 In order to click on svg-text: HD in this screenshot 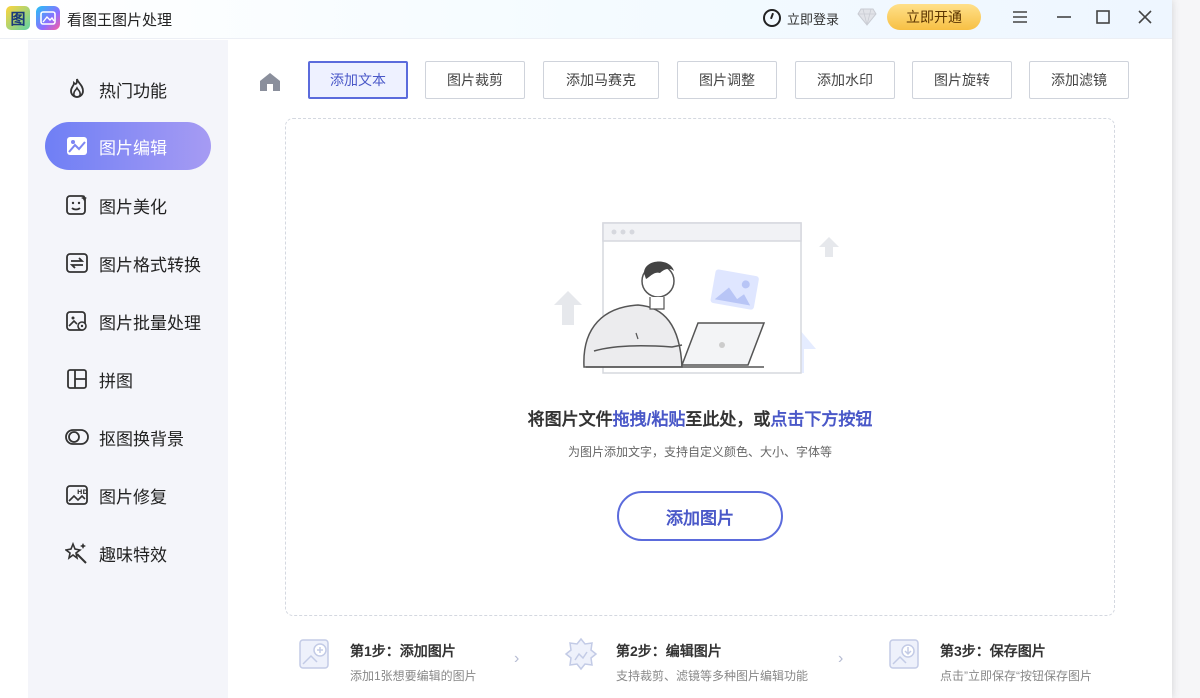, I will do `click(82, 492)`.